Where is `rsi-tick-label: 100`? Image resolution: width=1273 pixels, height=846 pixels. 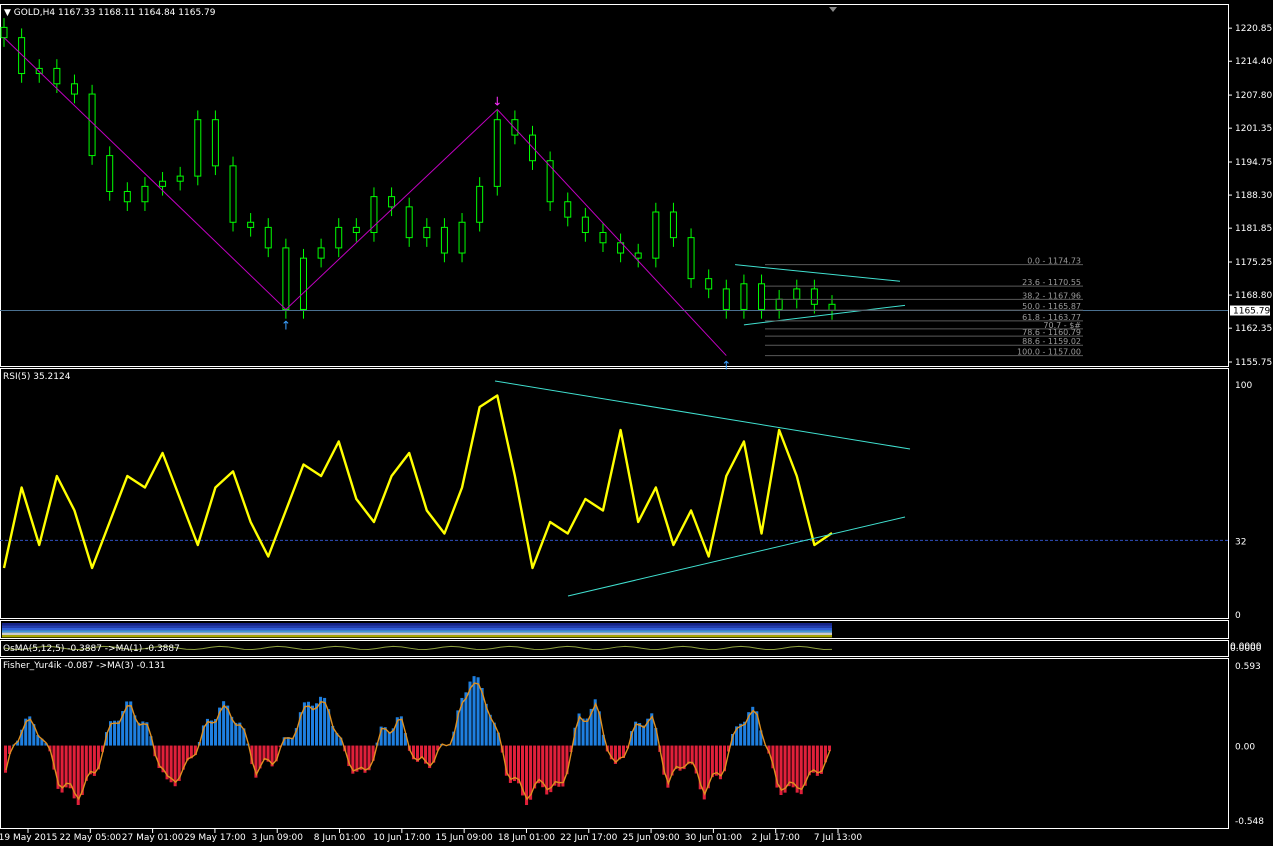 rsi-tick-label: 100 is located at coordinates (1243, 386).